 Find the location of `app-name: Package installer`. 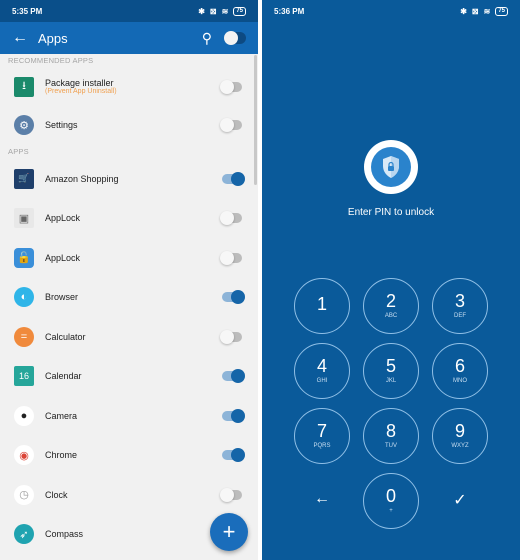

app-name: Package installer is located at coordinates (79, 83).